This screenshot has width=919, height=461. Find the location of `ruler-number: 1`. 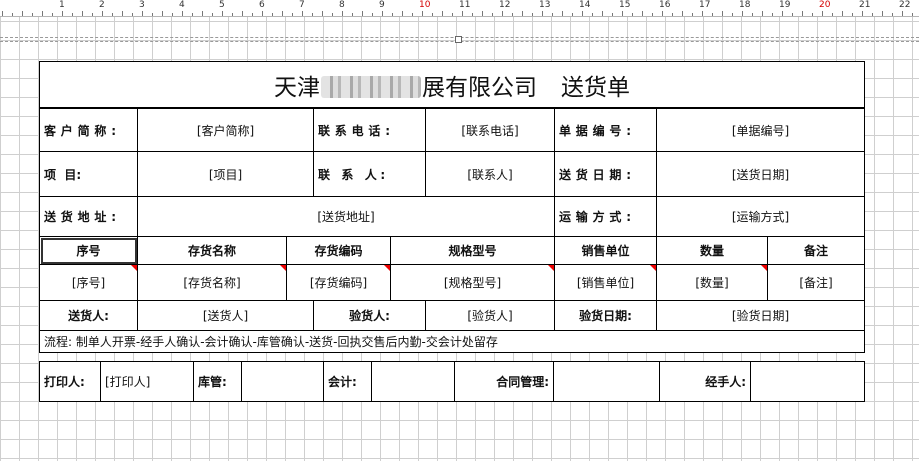

ruler-number: 1 is located at coordinates (62, 5).